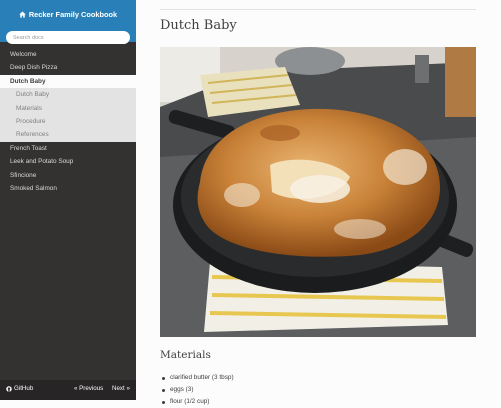 The height and width of the screenshot is (408, 501). What do you see at coordinates (88, 388) in the screenshot?
I see `previous-link: « Previous` at bounding box center [88, 388].